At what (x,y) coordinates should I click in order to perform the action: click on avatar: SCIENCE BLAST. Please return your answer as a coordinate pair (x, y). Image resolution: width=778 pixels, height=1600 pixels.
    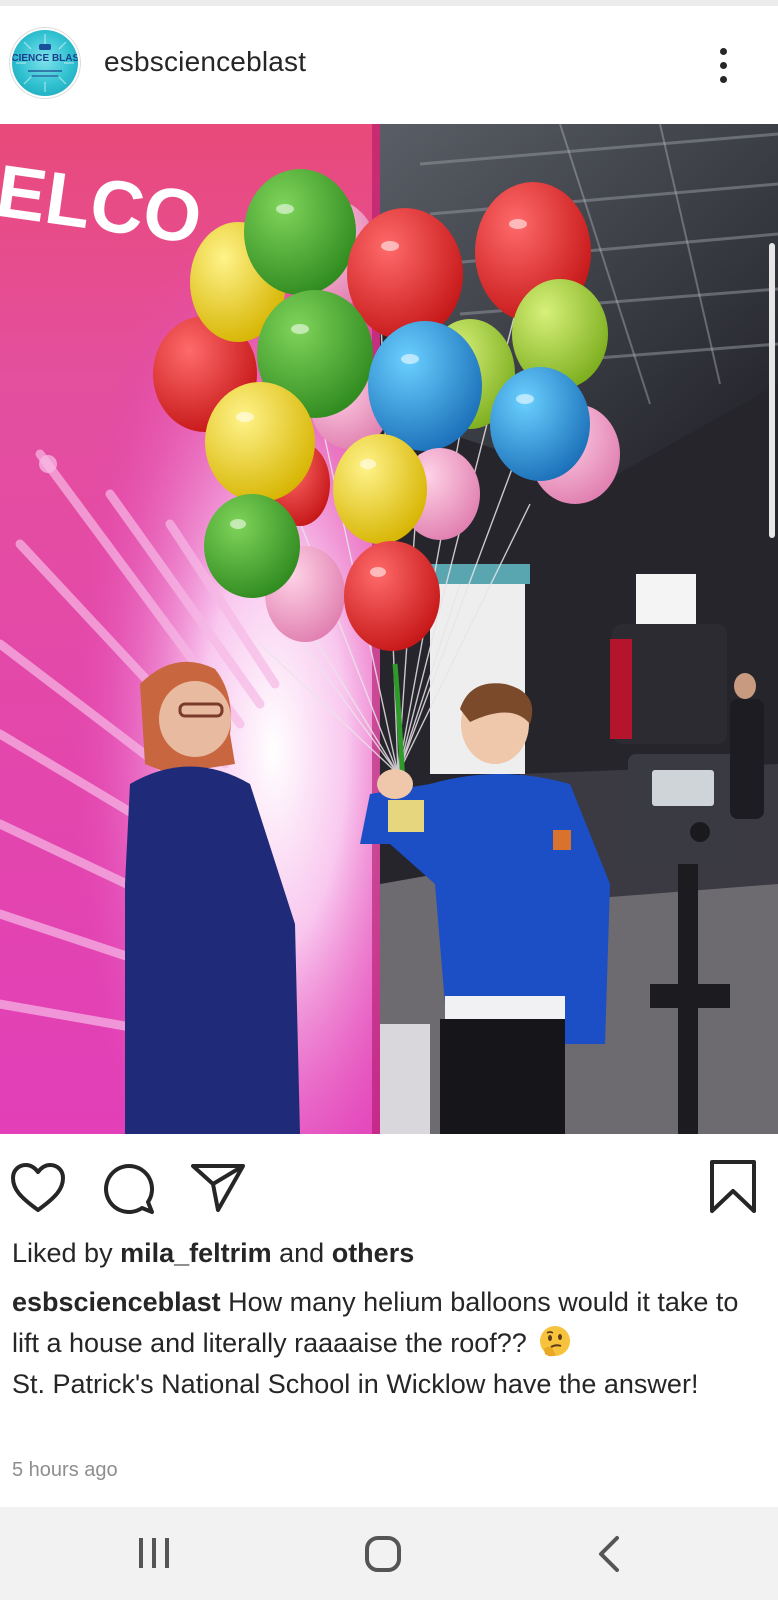
    Looking at the image, I should click on (45, 63).